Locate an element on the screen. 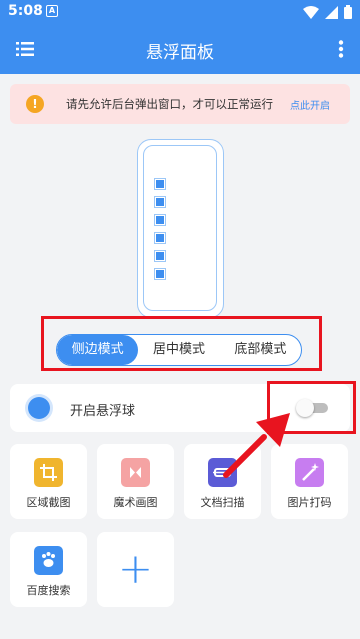 The height and width of the screenshot is (639, 360). permission-notice: ! 请先允许后台弹出窗口，才可以正常运行 点此开启 is located at coordinates (180, 104).